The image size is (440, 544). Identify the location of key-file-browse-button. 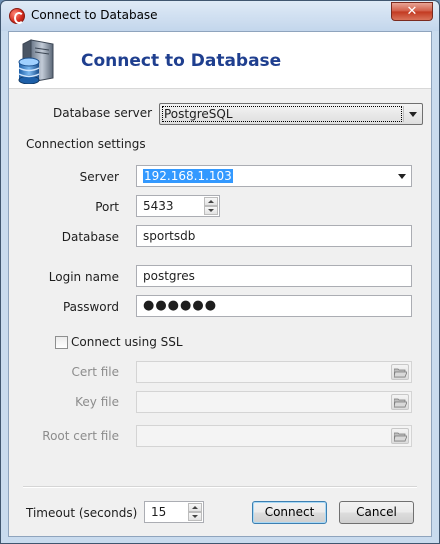
(400, 402).